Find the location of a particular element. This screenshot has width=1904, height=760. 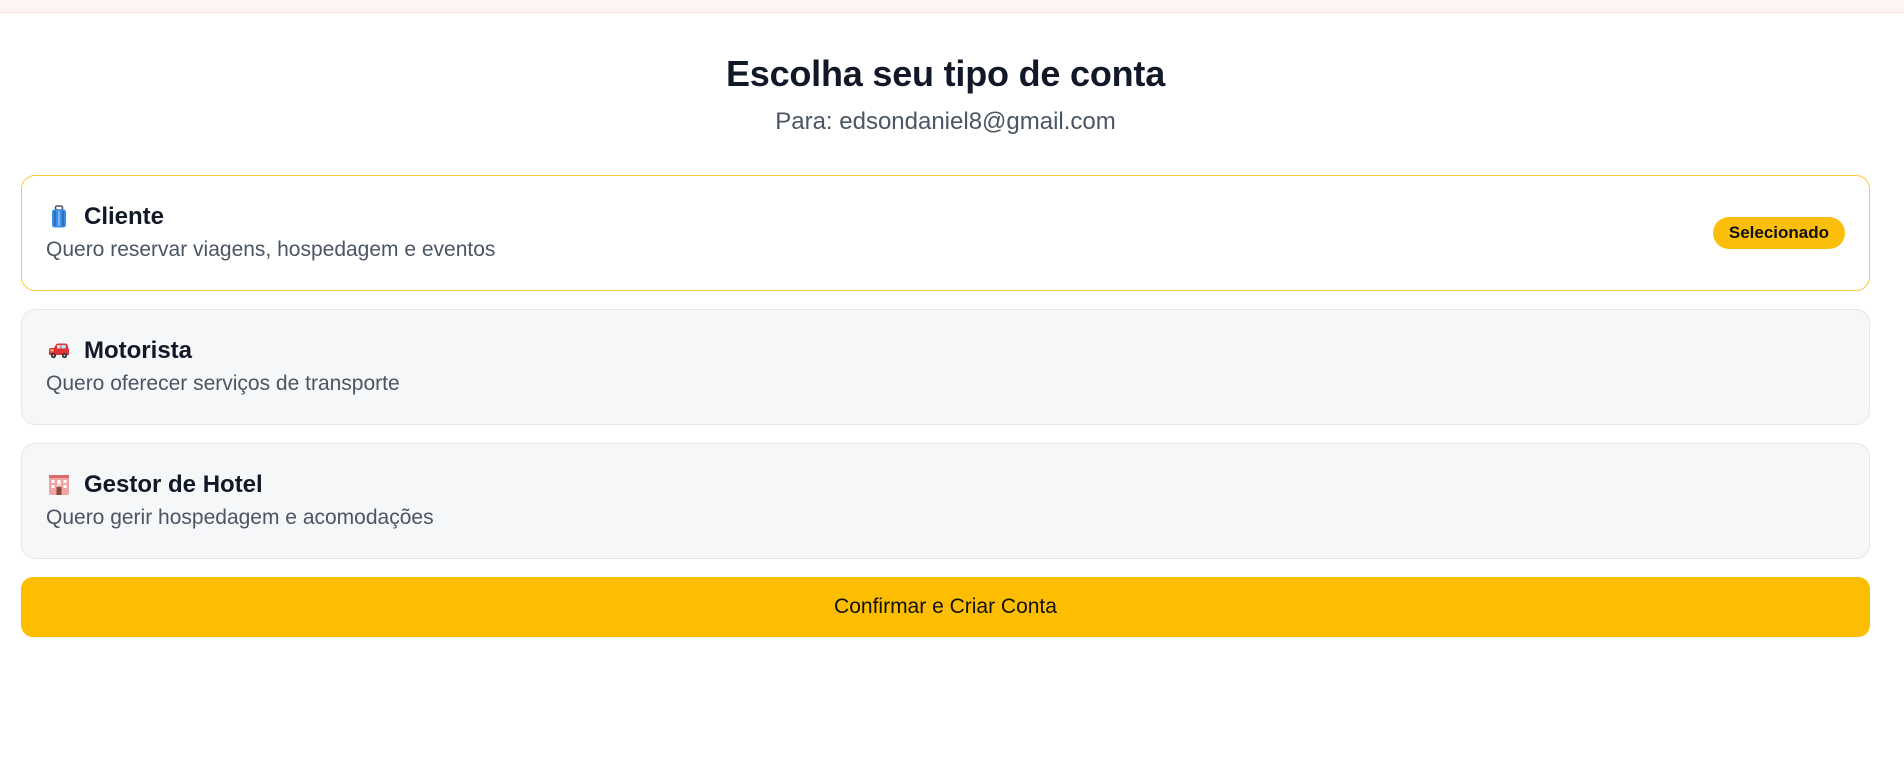

svg-text: H is located at coordinates (59, 485).